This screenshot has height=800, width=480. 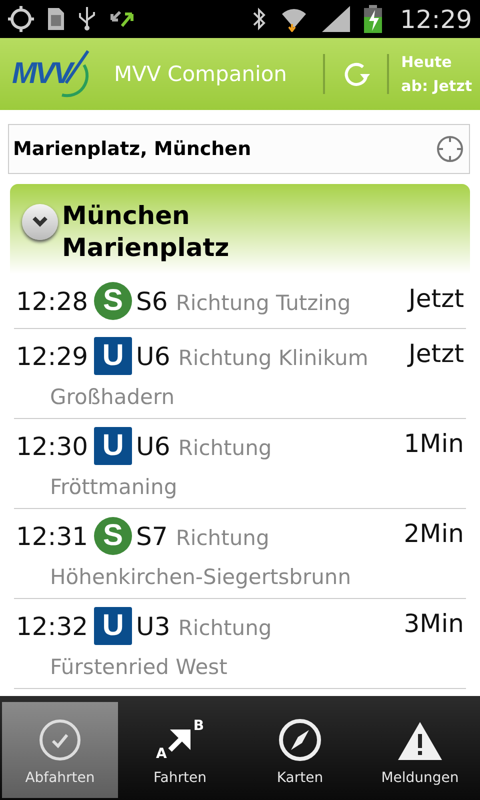 What do you see at coordinates (206, 465) in the screenshot?
I see `departure-text: 12:30 U U6 Richtung Fröttmaning` at bounding box center [206, 465].